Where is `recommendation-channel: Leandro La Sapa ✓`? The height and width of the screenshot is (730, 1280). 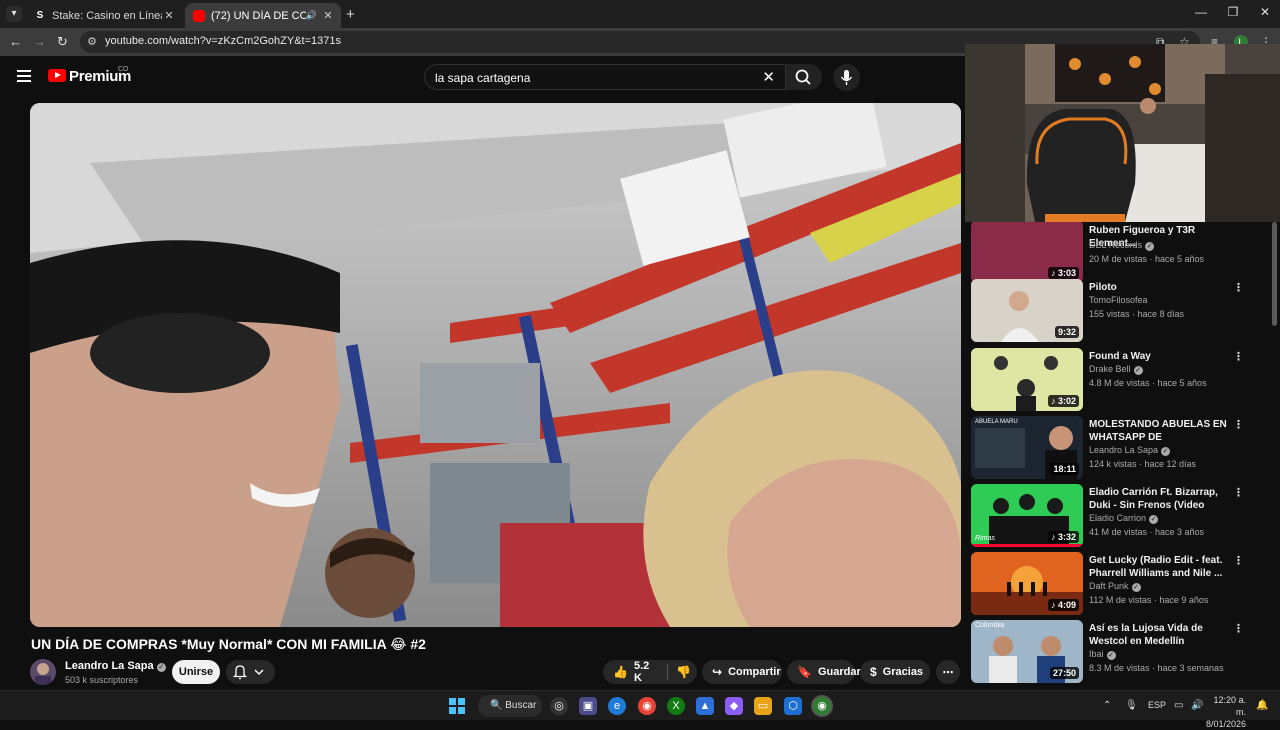 recommendation-channel: Leandro La Sapa ✓ is located at coordinates (1130, 450).